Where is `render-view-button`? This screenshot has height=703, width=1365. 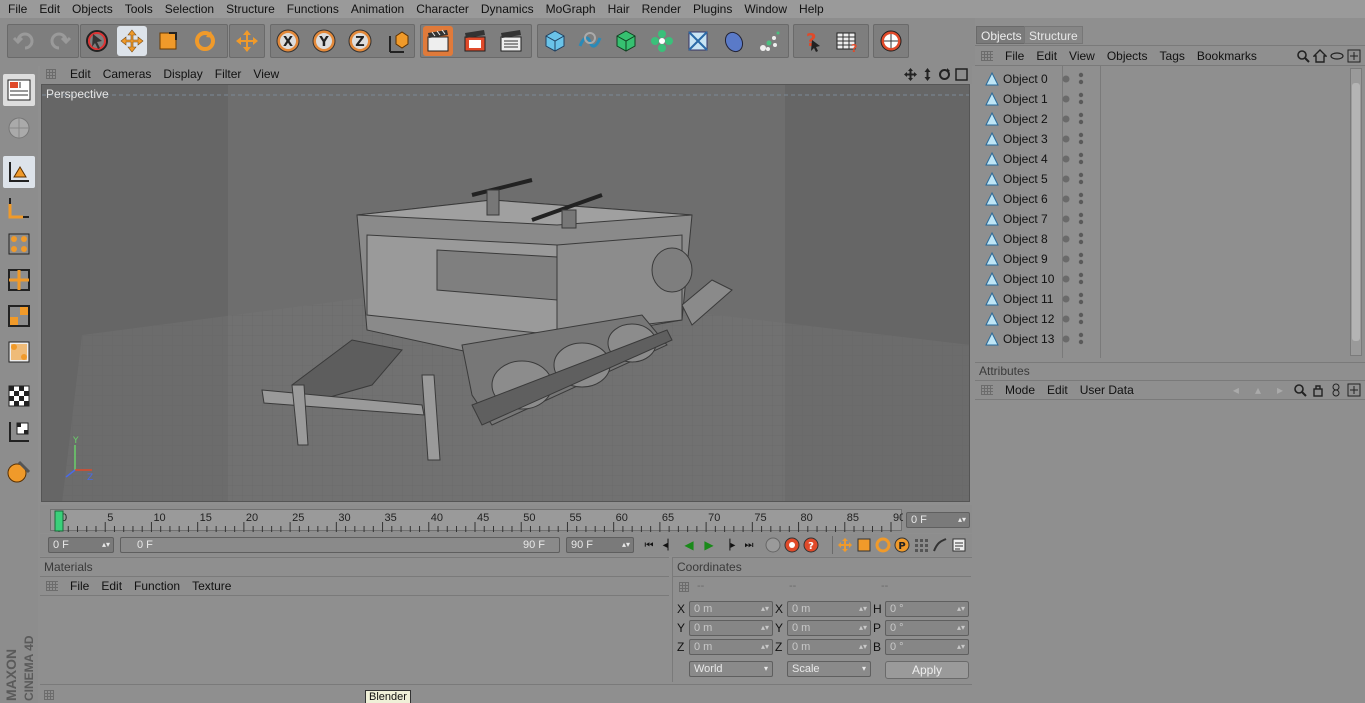
render-view-button is located at coordinates (438, 41).